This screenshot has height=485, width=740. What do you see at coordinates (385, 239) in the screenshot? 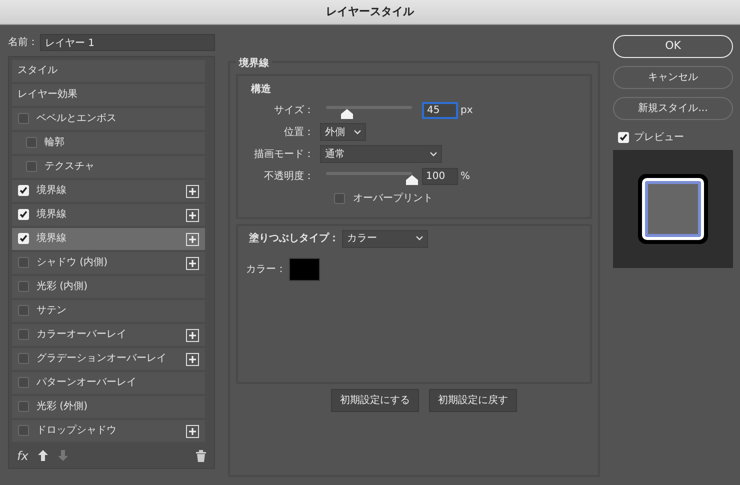
I see `dropdown: カラー` at bounding box center [385, 239].